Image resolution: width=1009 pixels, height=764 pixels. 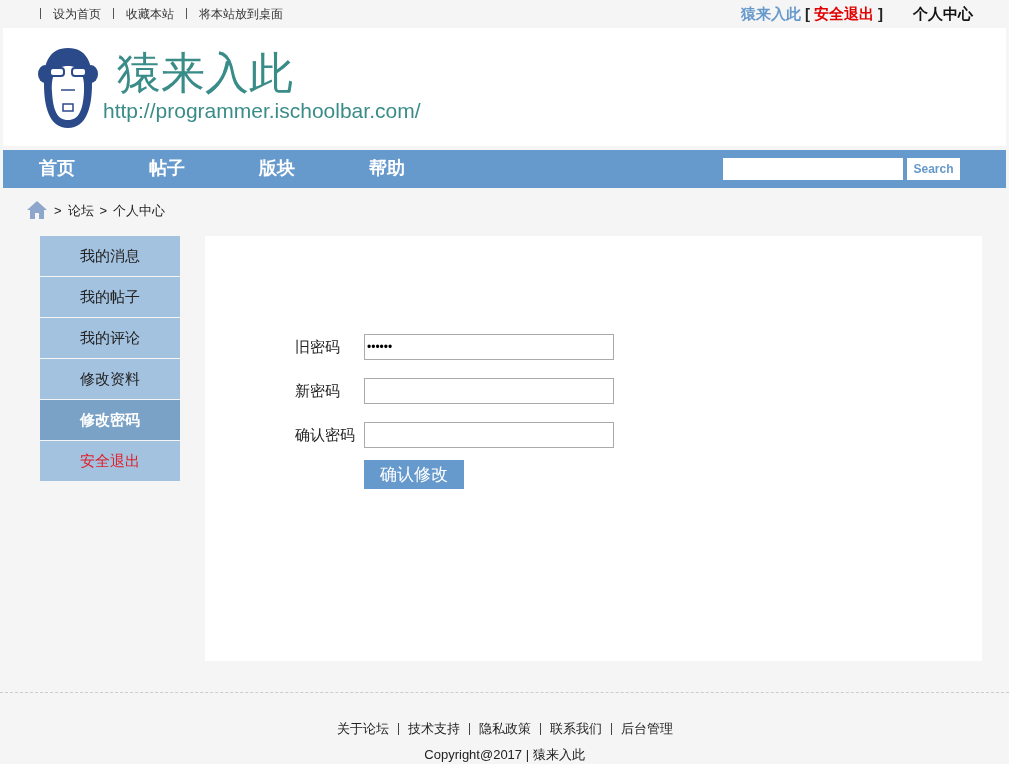 What do you see at coordinates (504, 729) in the screenshot?
I see `footer-link: 隐私政策` at bounding box center [504, 729].